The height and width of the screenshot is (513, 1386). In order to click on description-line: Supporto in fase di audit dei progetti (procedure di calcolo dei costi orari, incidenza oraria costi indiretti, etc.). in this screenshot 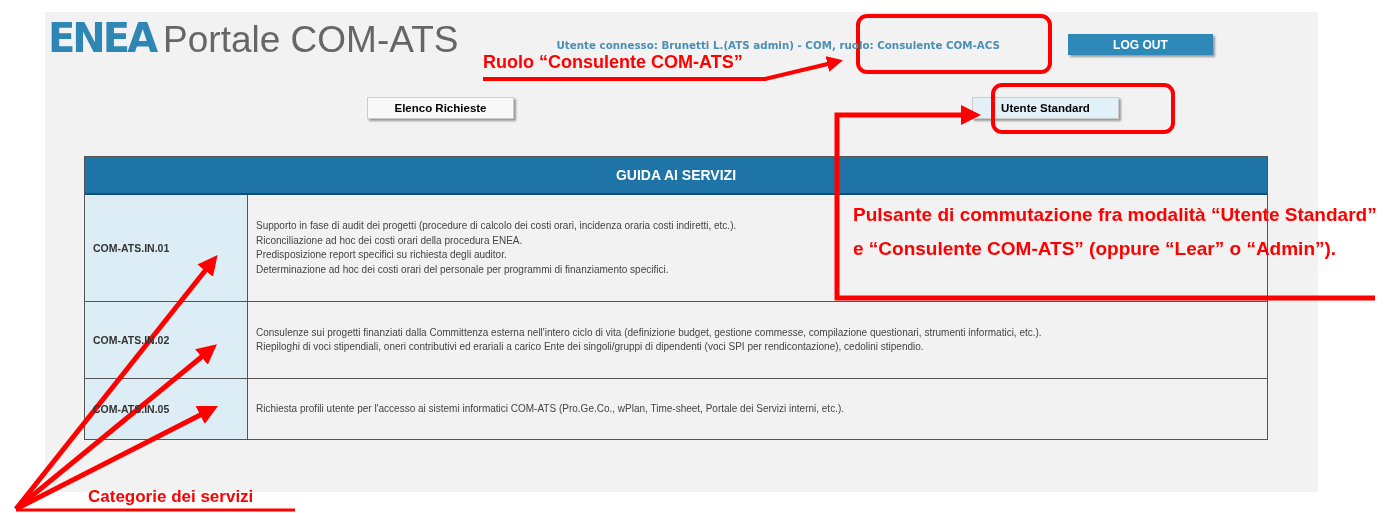, I will do `click(496, 226)`.